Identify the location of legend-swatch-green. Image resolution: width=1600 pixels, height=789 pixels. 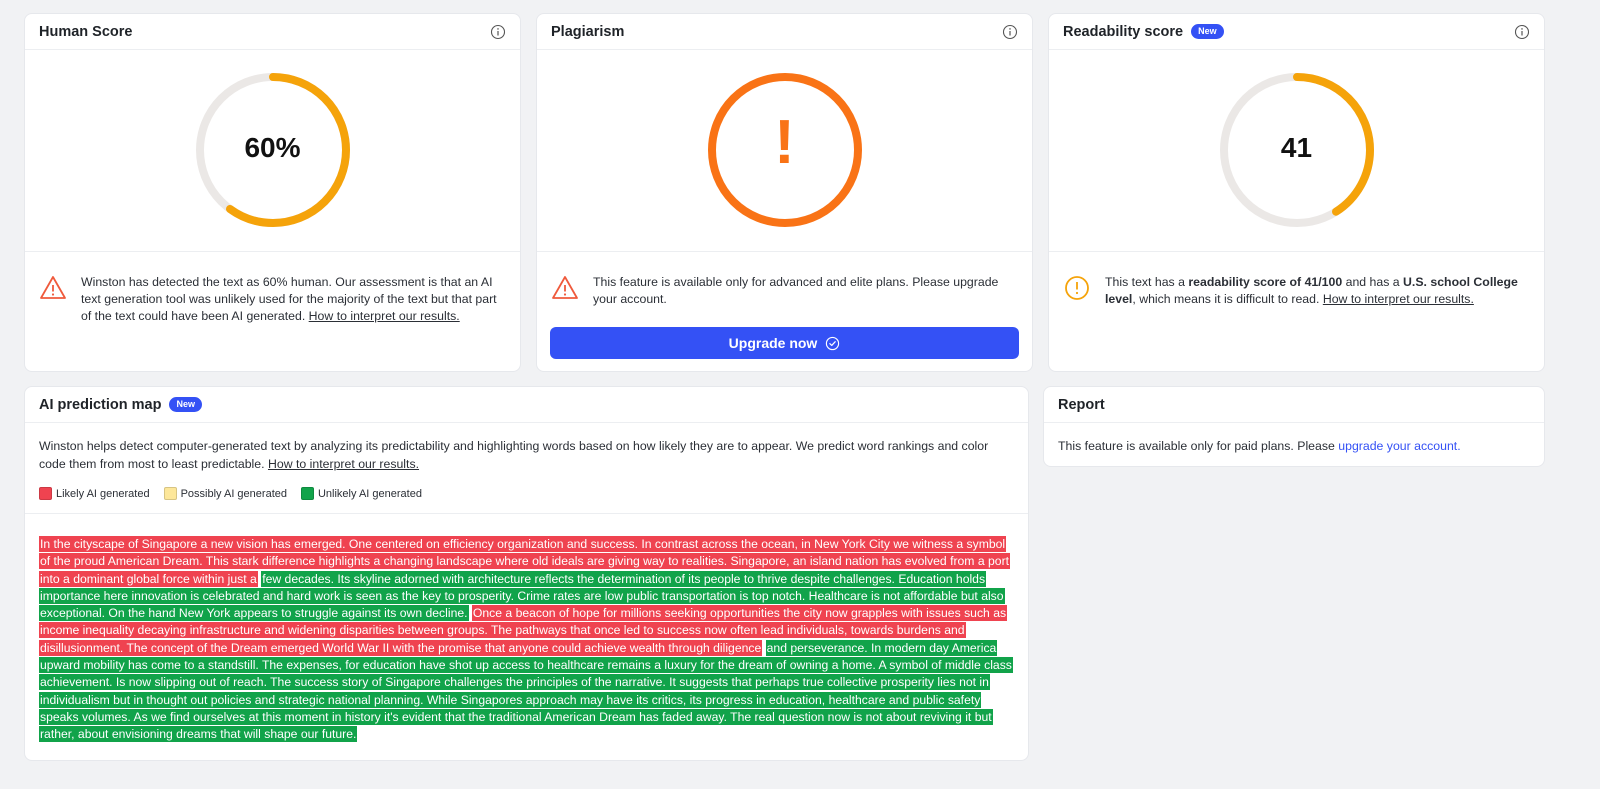
(307, 493).